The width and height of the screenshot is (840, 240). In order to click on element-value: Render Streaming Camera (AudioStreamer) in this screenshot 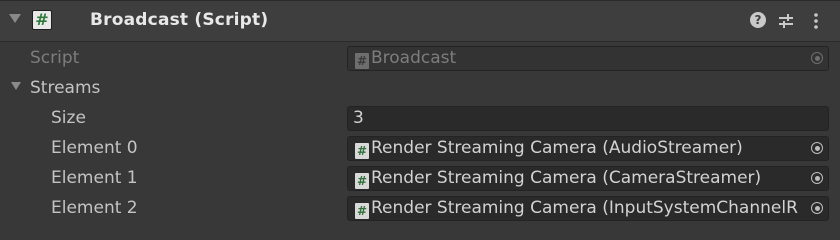, I will do `click(557, 148)`.